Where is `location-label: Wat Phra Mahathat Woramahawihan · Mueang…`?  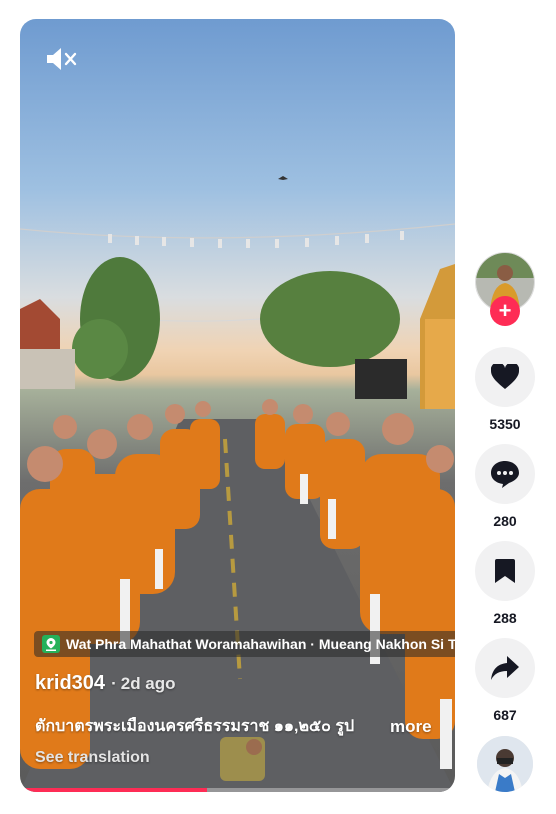
location-label: Wat Phra Mahathat Woramahawihan · Mueang… is located at coordinates (260, 644).